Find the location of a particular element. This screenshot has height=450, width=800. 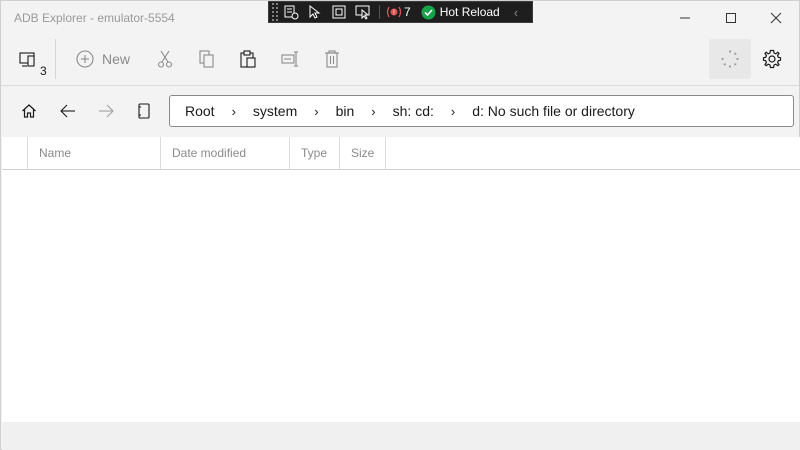

breadcrumb-item: bin is located at coordinates (345, 111).